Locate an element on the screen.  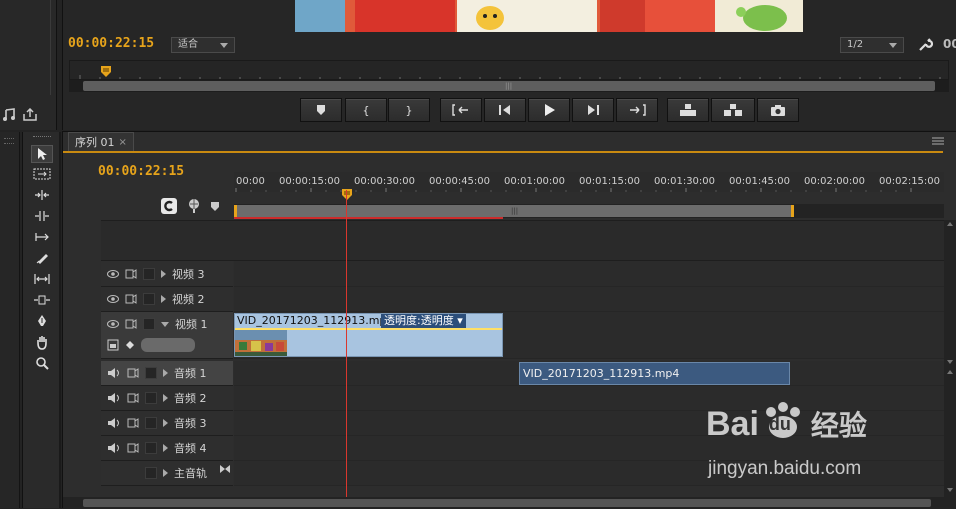
hand-tool-icon is located at coordinates (42, 342).